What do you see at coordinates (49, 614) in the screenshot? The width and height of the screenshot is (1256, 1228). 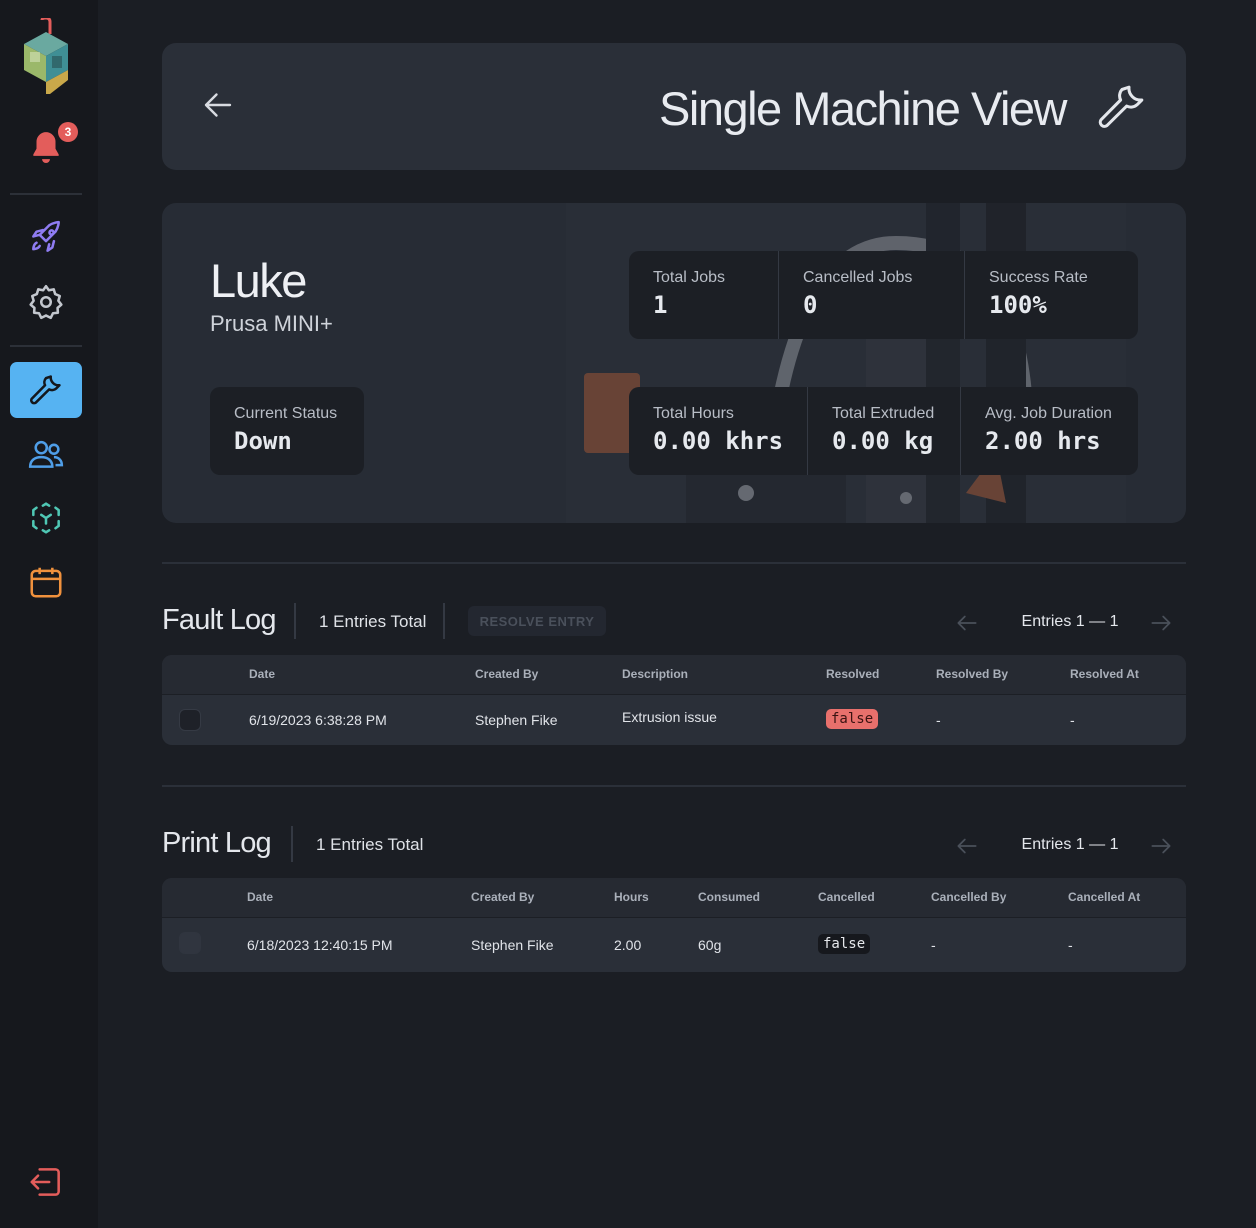 I see `sidebar: 3` at bounding box center [49, 614].